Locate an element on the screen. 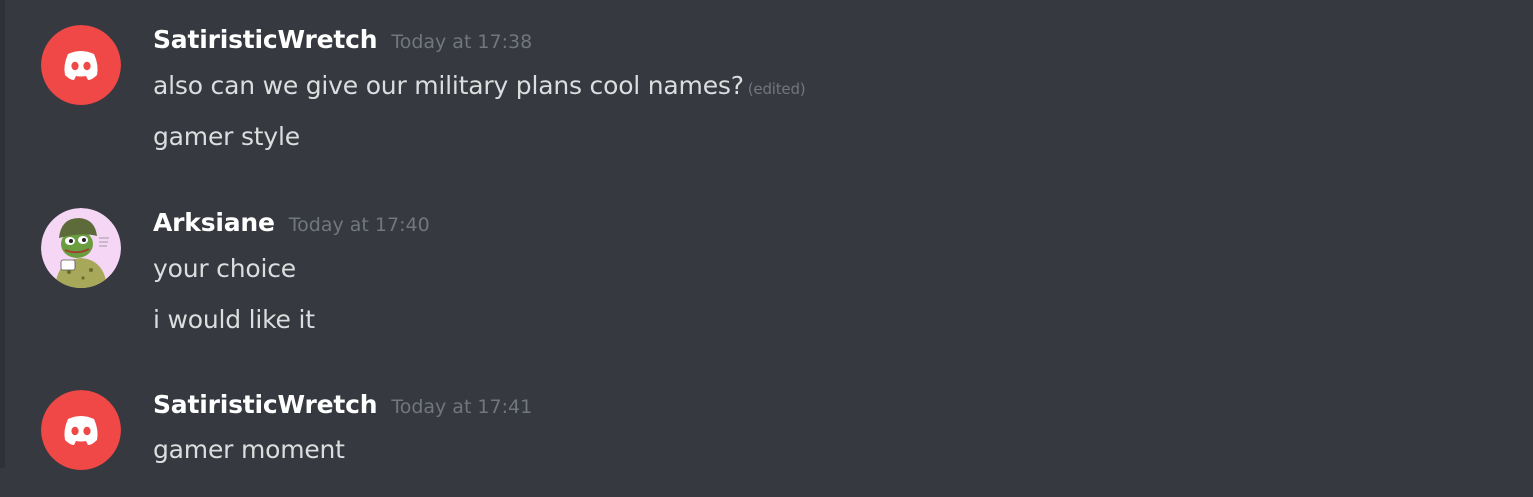 This screenshot has width=1533, height=497. message-header: Arksiane Today at 17:40 is located at coordinates (291, 225).